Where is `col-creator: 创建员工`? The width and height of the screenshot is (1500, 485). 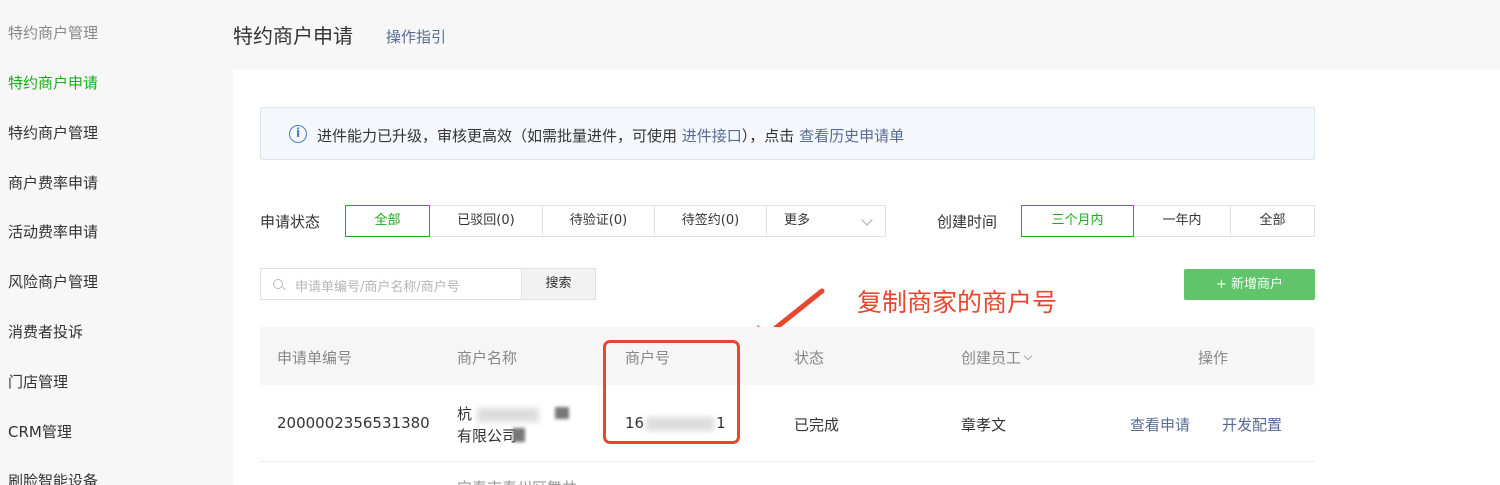 col-creator: 创建员工 is located at coordinates (997, 357).